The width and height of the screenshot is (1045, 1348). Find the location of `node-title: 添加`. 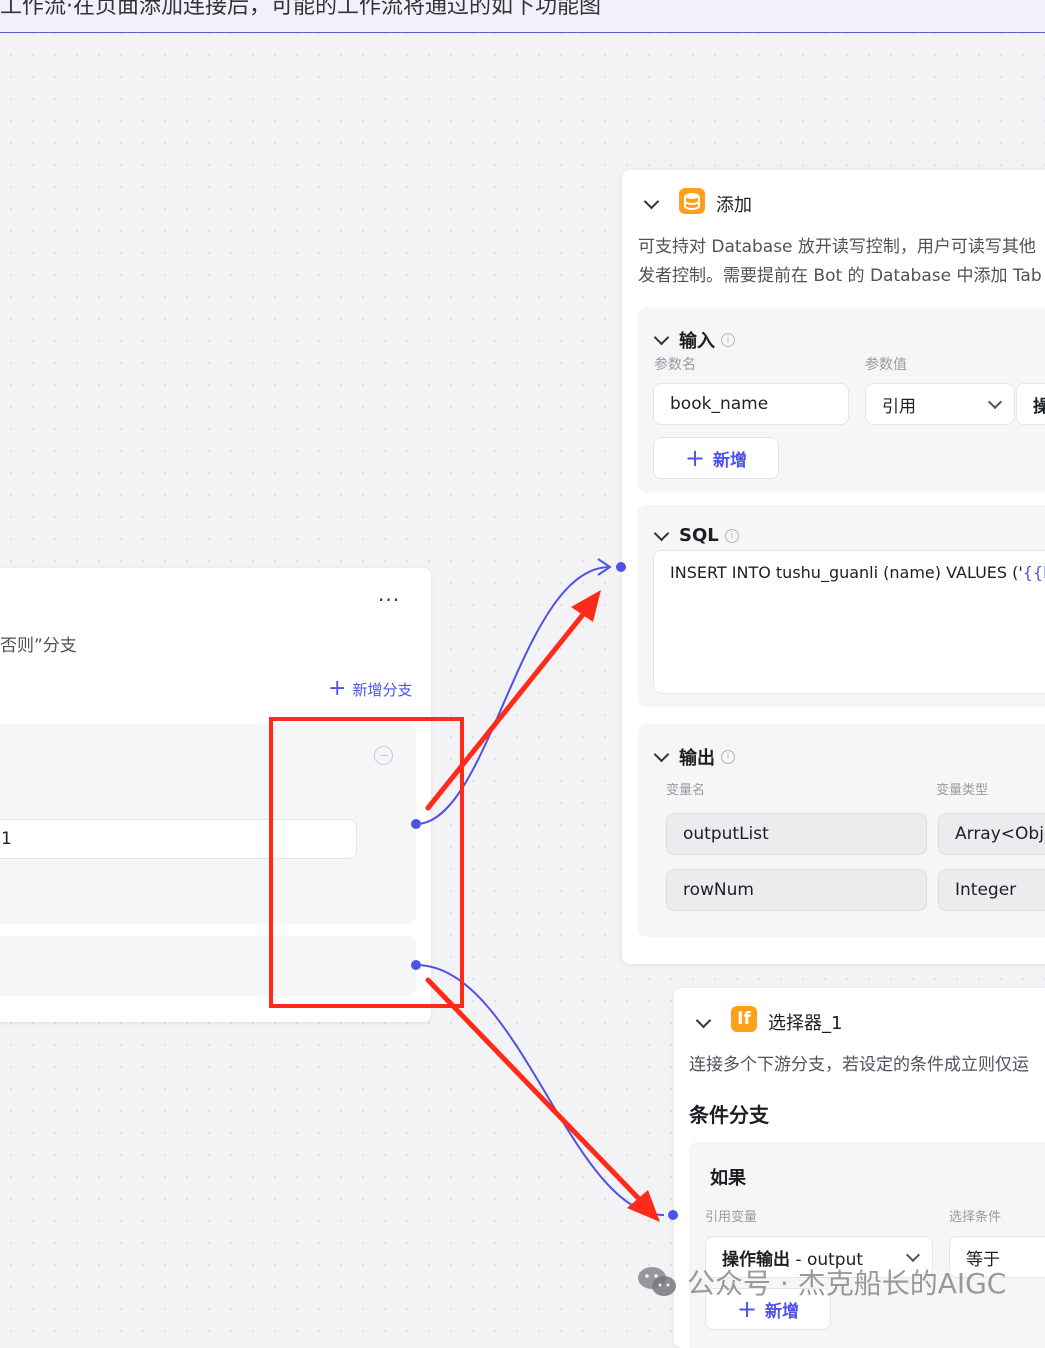

node-title: 添加 is located at coordinates (734, 205).